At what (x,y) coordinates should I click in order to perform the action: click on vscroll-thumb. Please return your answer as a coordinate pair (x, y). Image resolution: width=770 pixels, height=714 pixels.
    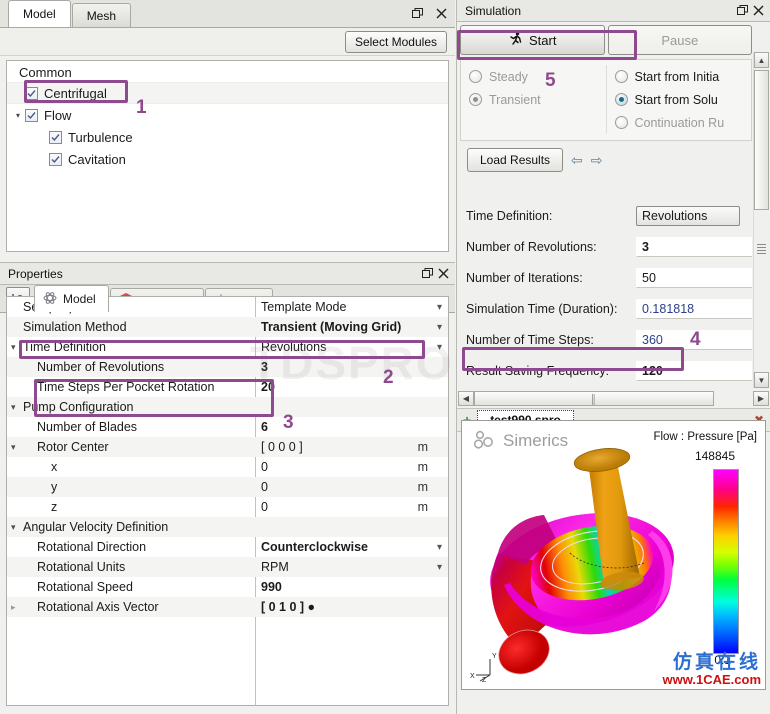
    Looking at the image, I should click on (761, 140).